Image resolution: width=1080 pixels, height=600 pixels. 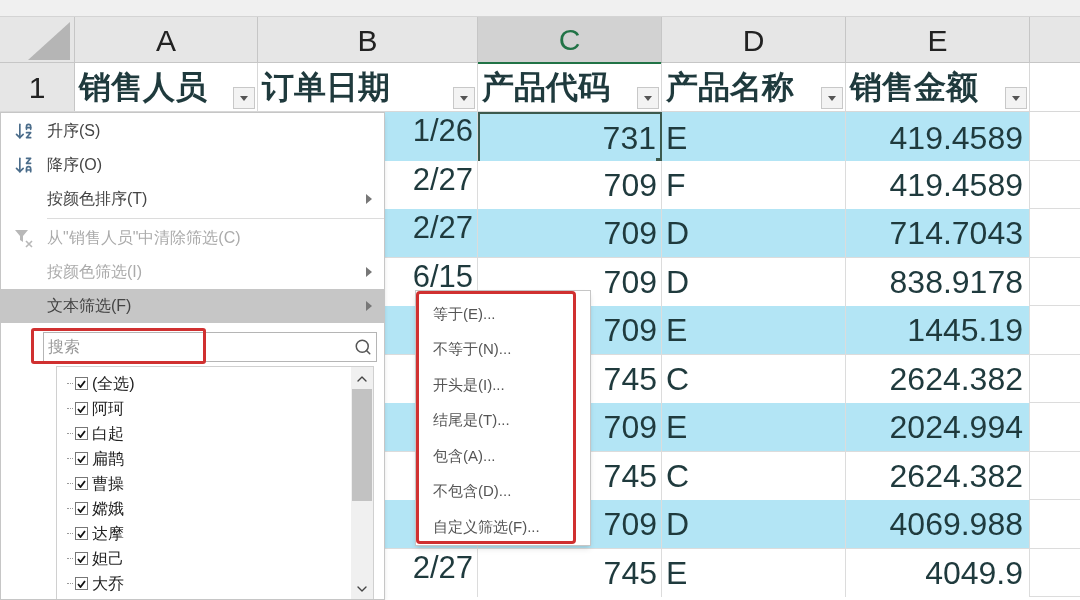 I want to click on scrollbar, so click(x=362, y=483).